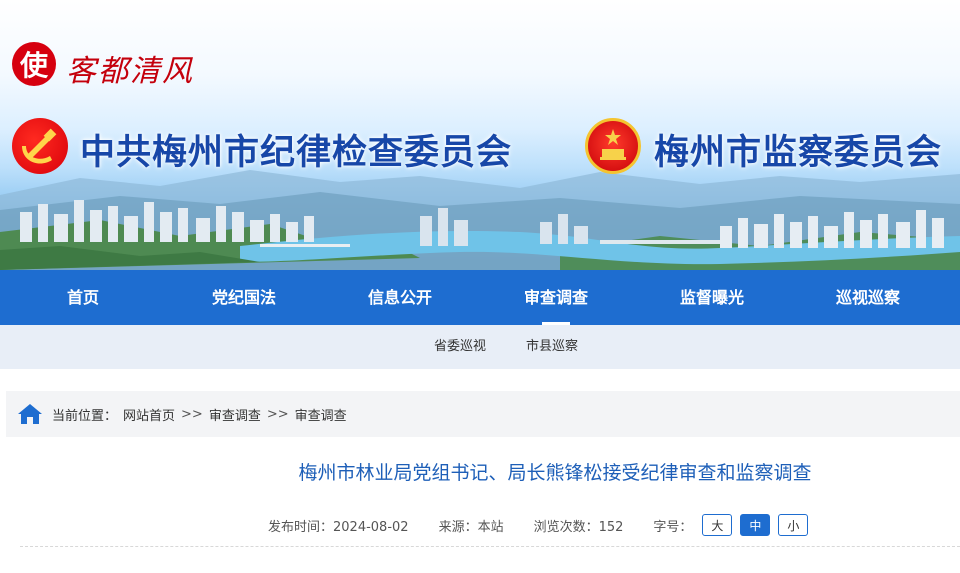 Image resolution: width=960 pixels, height=573 pixels. Describe the element at coordinates (552, 347) in the screenshot. I see `subnav-item-city-county-inspection: 市县巡察` at that location.